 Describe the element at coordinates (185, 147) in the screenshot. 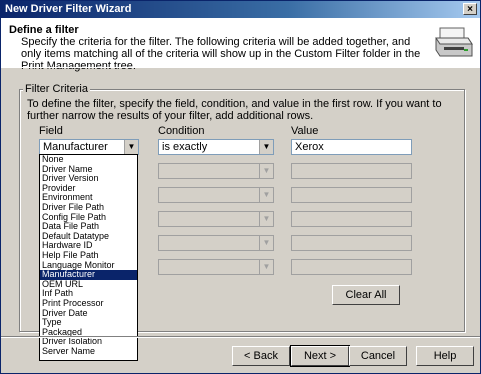

I see `condition-dropdown-value: is exactly` at that location.